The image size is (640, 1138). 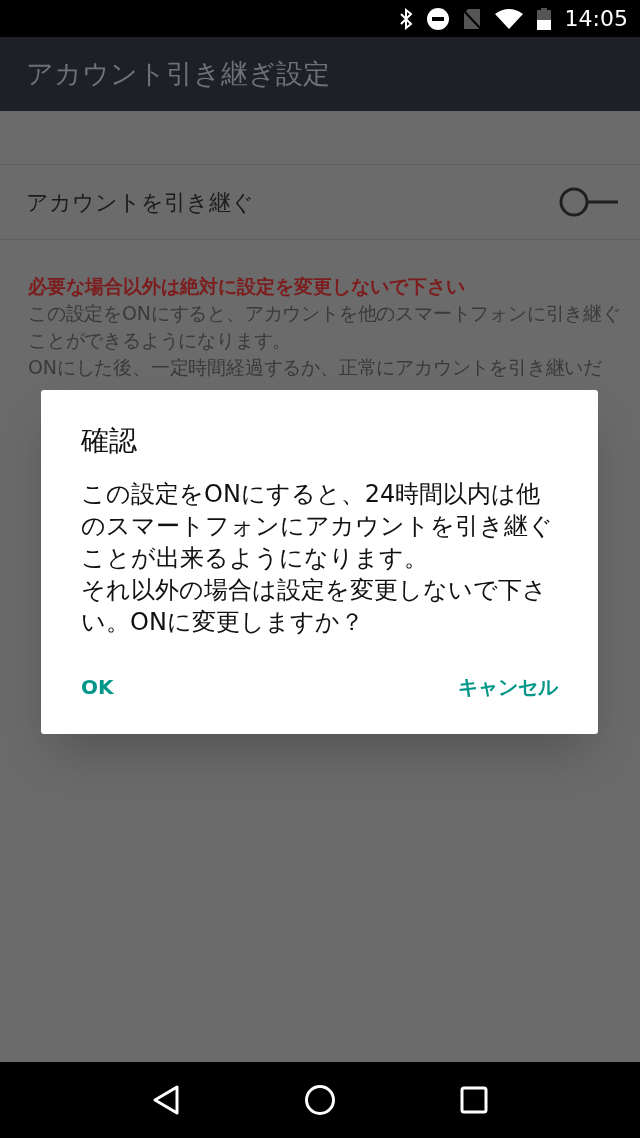 I want to click on no-sim-icon, so click(x=471, y=18).